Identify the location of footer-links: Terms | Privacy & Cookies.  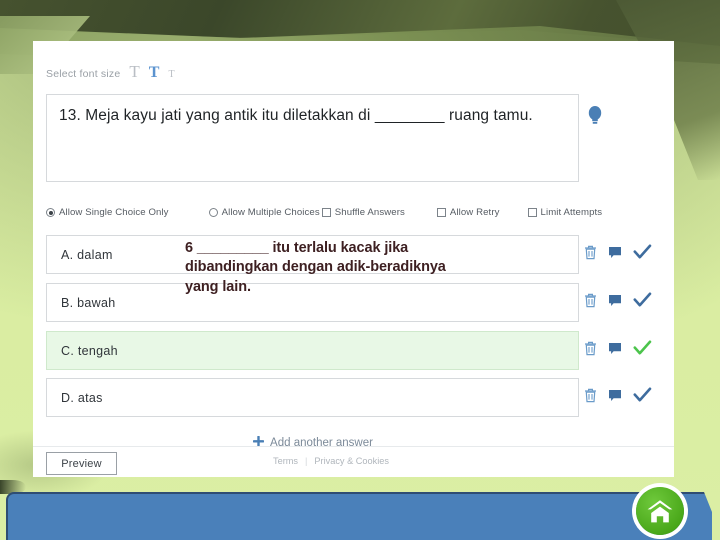
(331, 461).